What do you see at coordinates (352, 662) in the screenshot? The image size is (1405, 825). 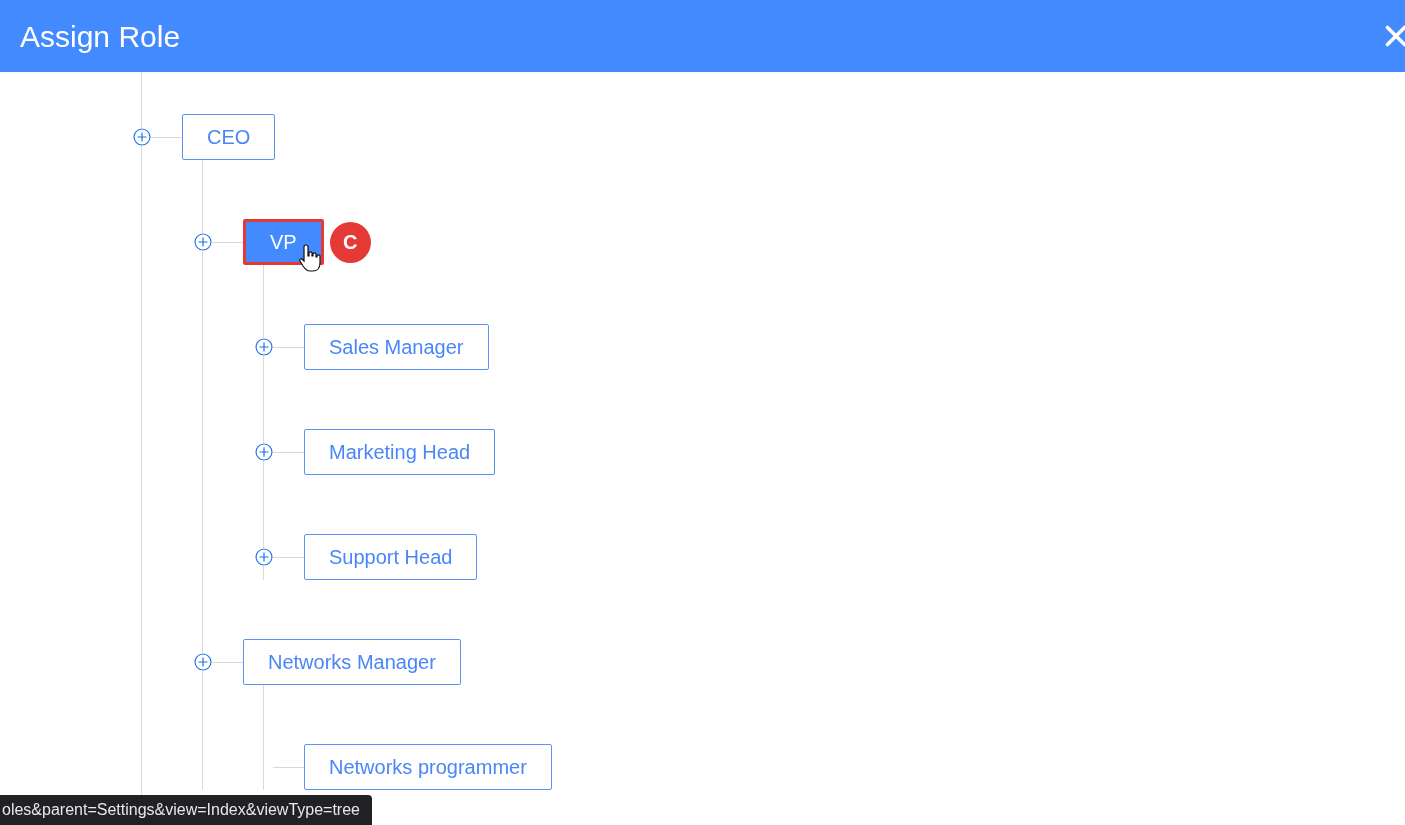 I see `role-node: Networks Manager` at bounding box center [352, 662].